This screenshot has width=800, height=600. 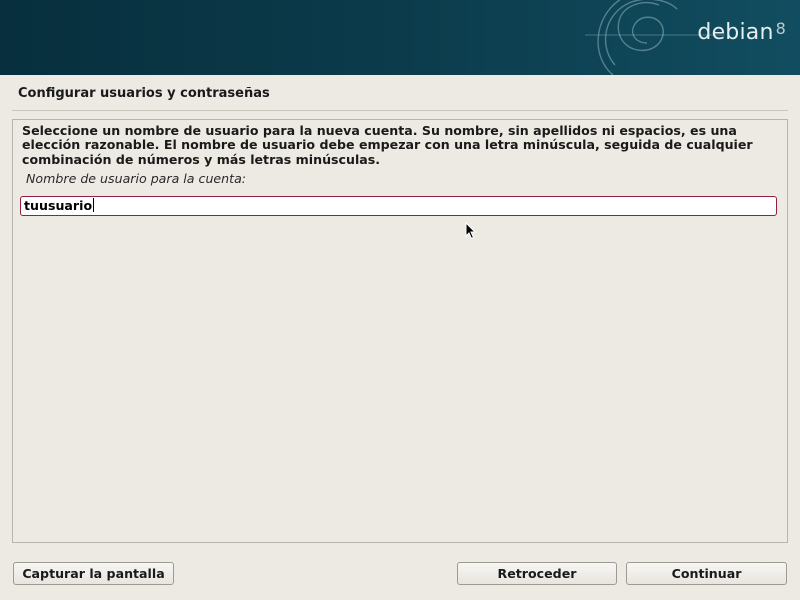 What do you see at coordinates (735, 32) in the screenshot?
I see `brand-name: debian` at bounding box center [735, 32].